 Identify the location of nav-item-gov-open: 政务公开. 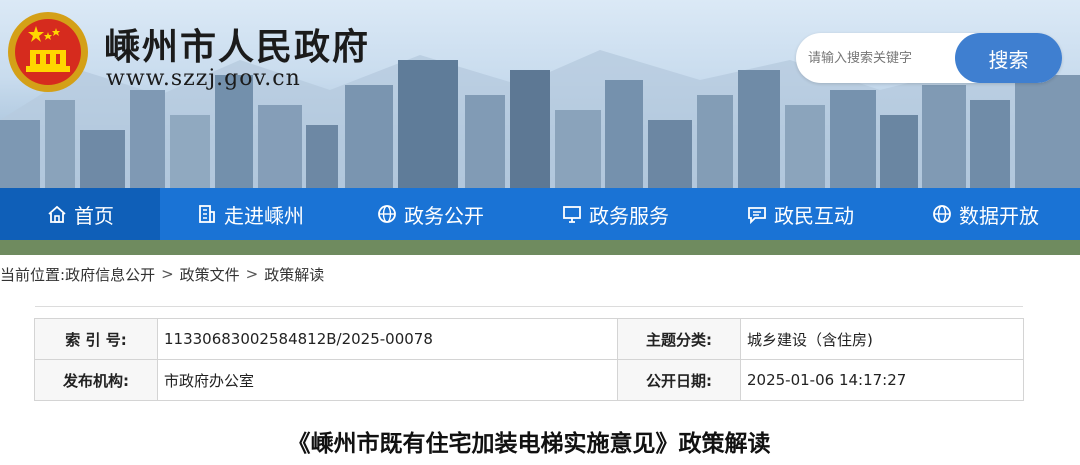
(430, 214).